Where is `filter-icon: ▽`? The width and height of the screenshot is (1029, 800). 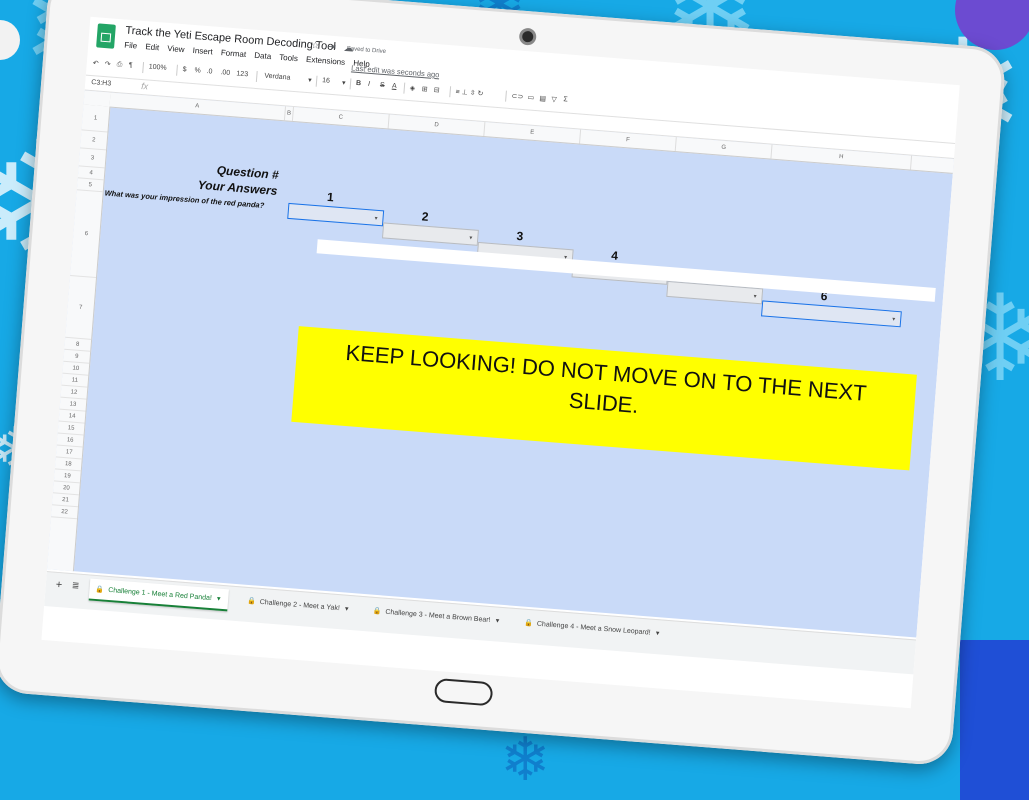
filter-icon: ▽ is located at coordinates (554, 99).